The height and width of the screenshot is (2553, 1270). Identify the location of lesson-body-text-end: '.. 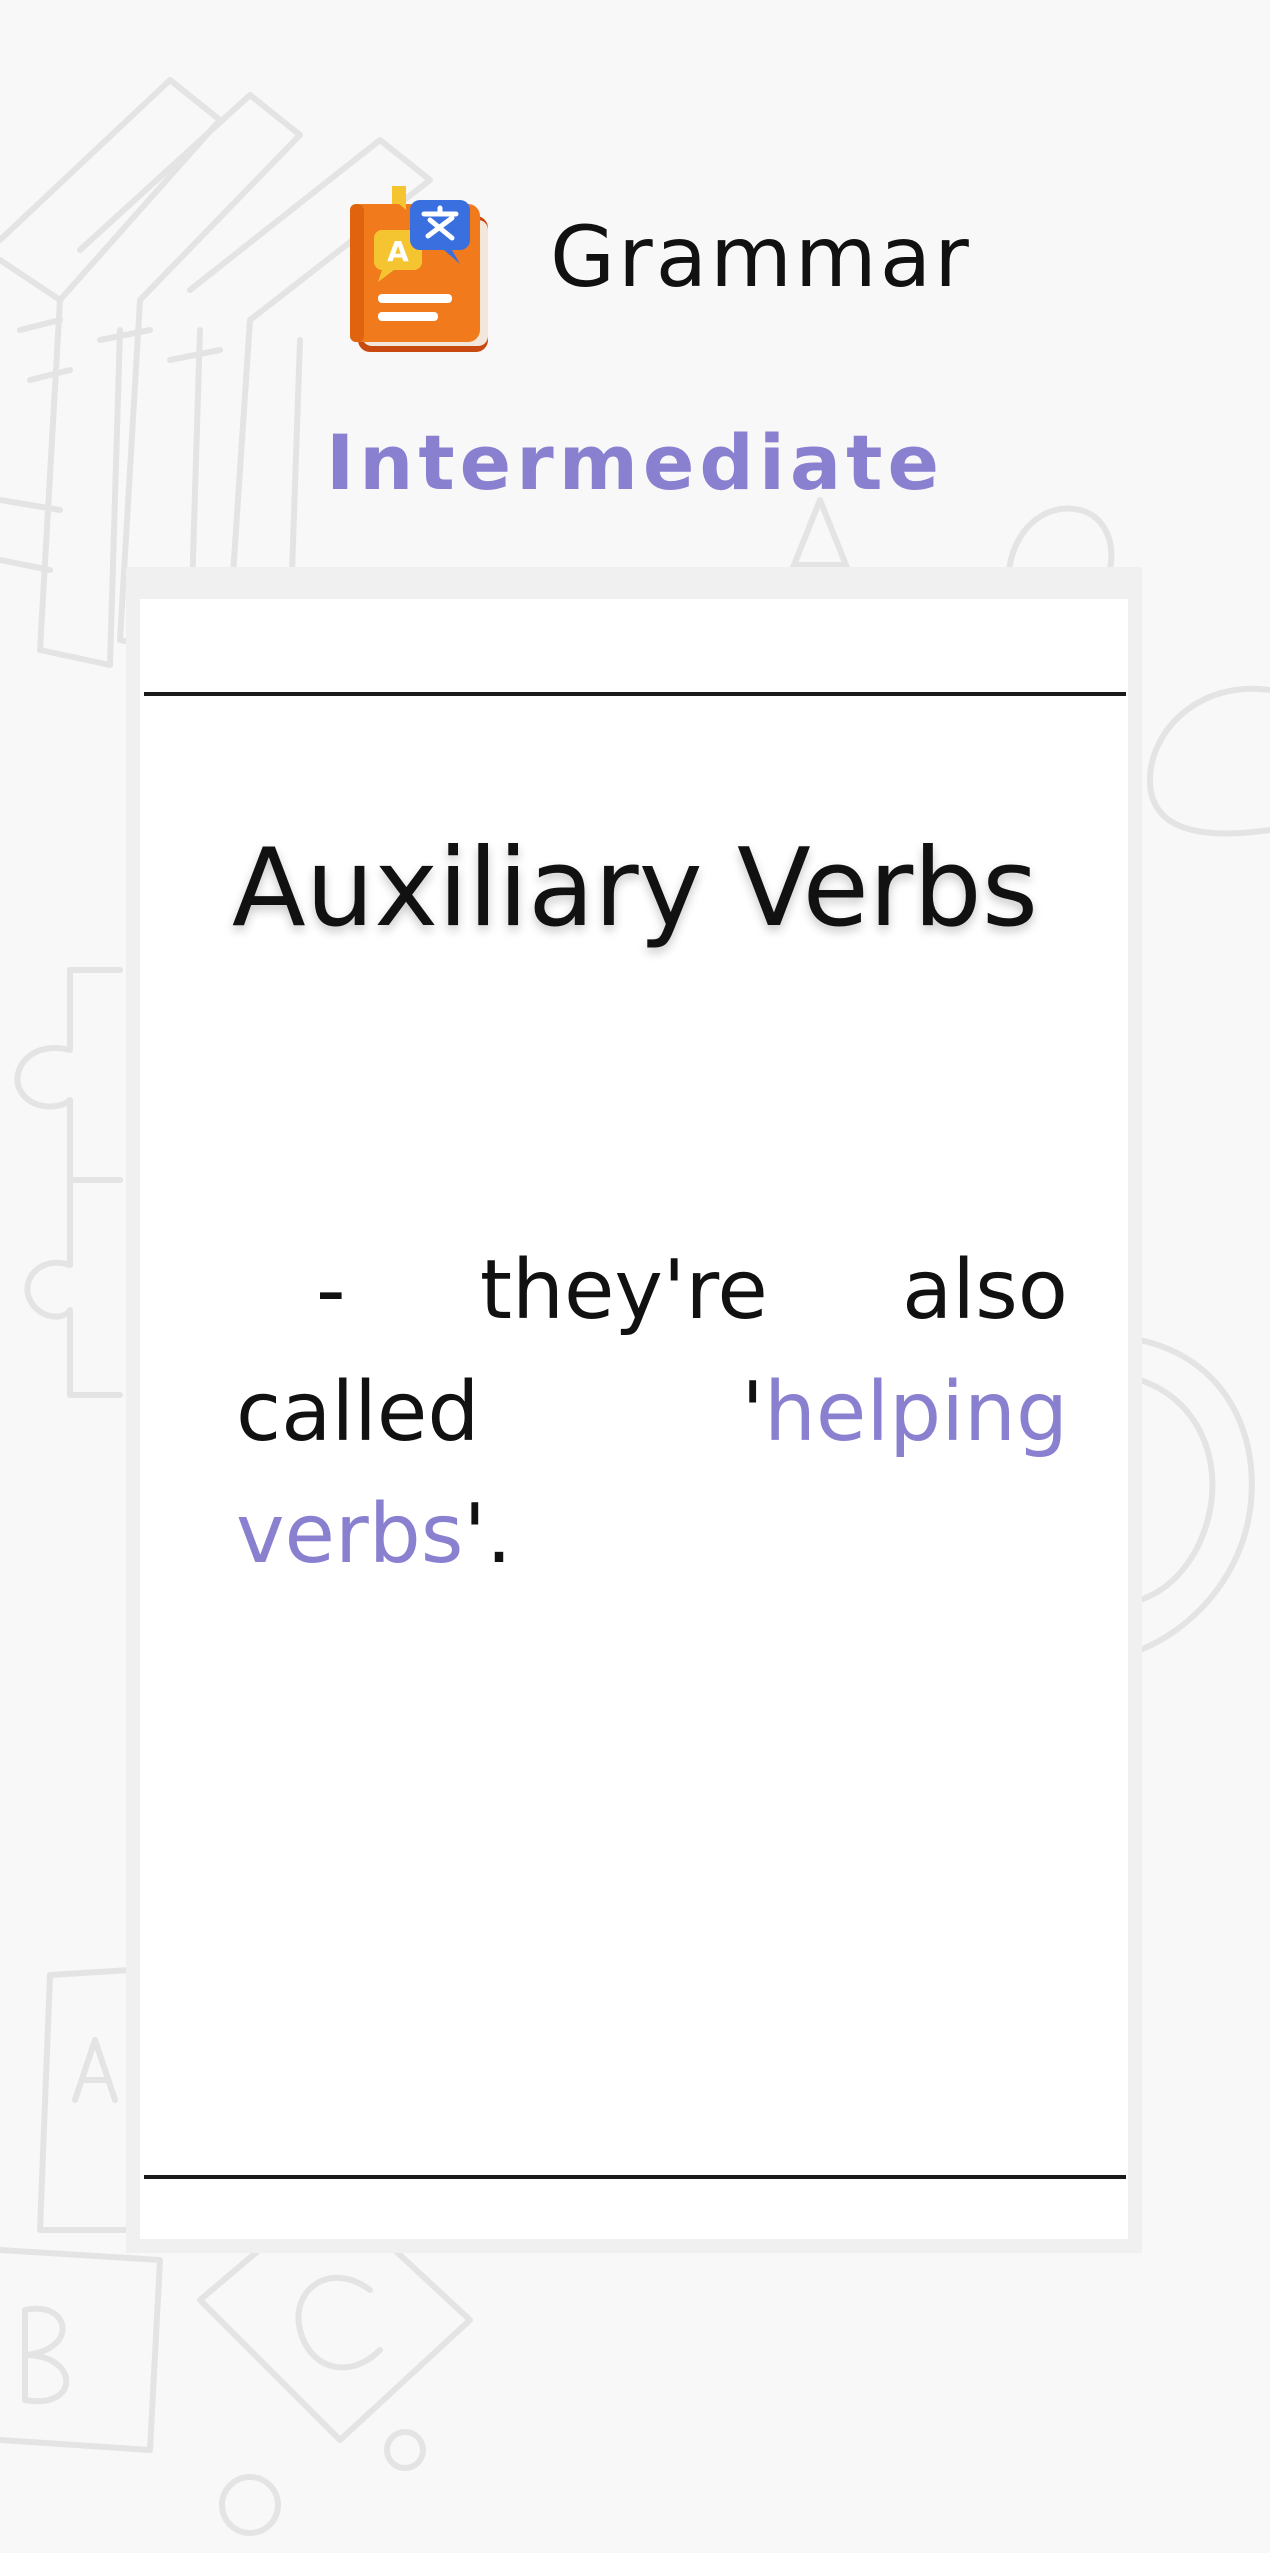
(488, 1534).